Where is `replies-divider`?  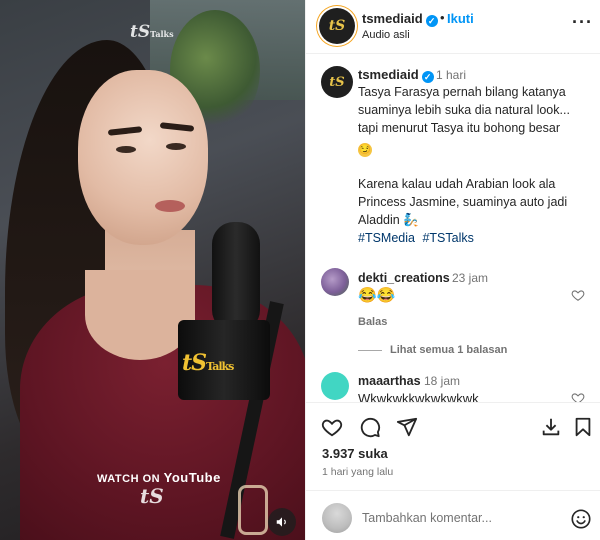 replies-divider is located at coordinates (370, 350).